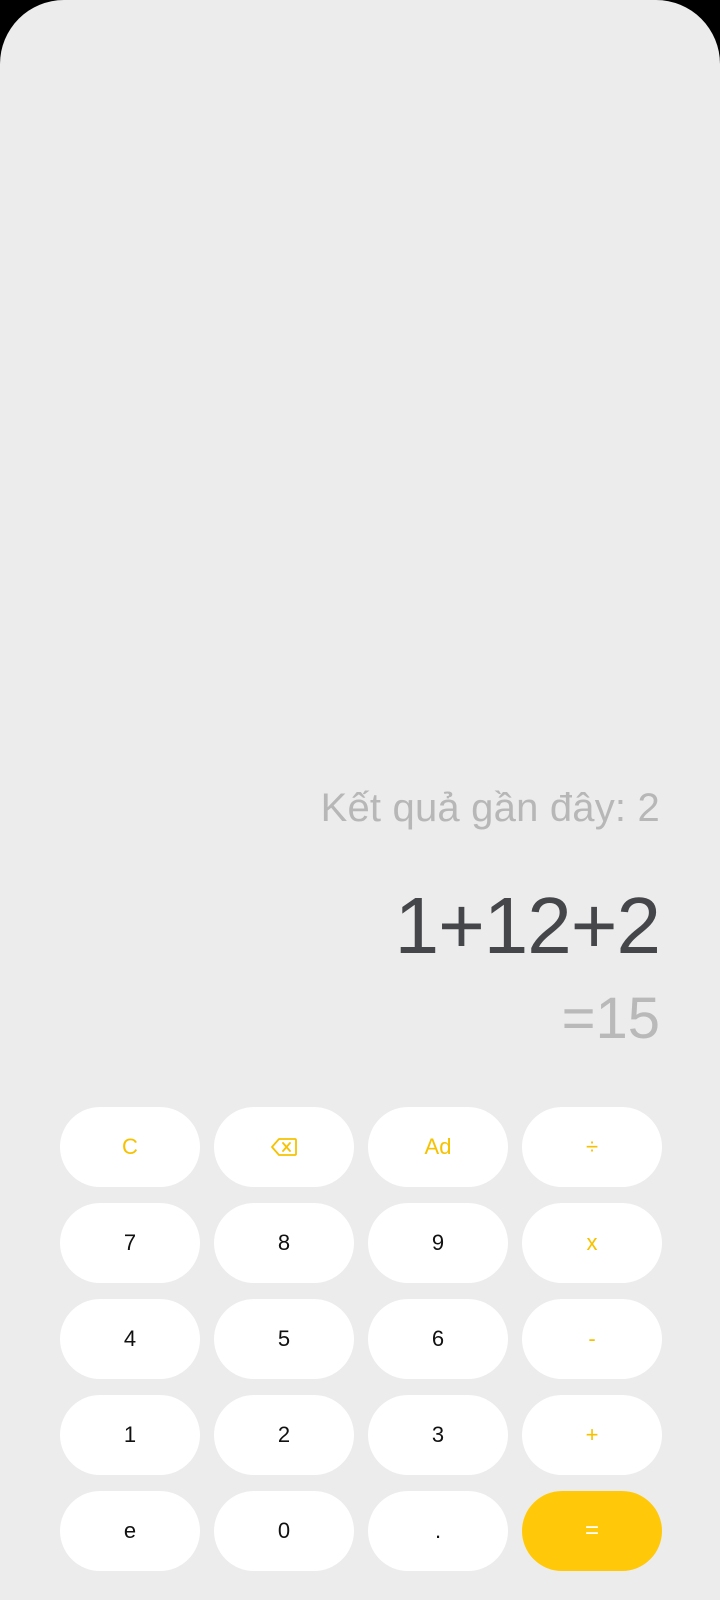  I want to click on minus-button: -, so click(592, 1339).